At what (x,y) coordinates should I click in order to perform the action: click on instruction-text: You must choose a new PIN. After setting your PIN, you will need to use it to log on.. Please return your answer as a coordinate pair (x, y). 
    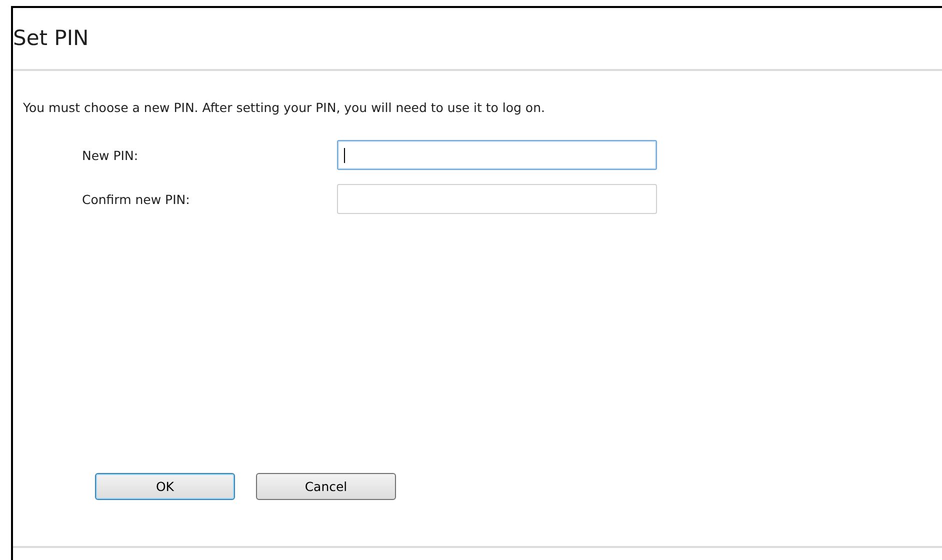
    Looking at the image, I should click on (284, 107).